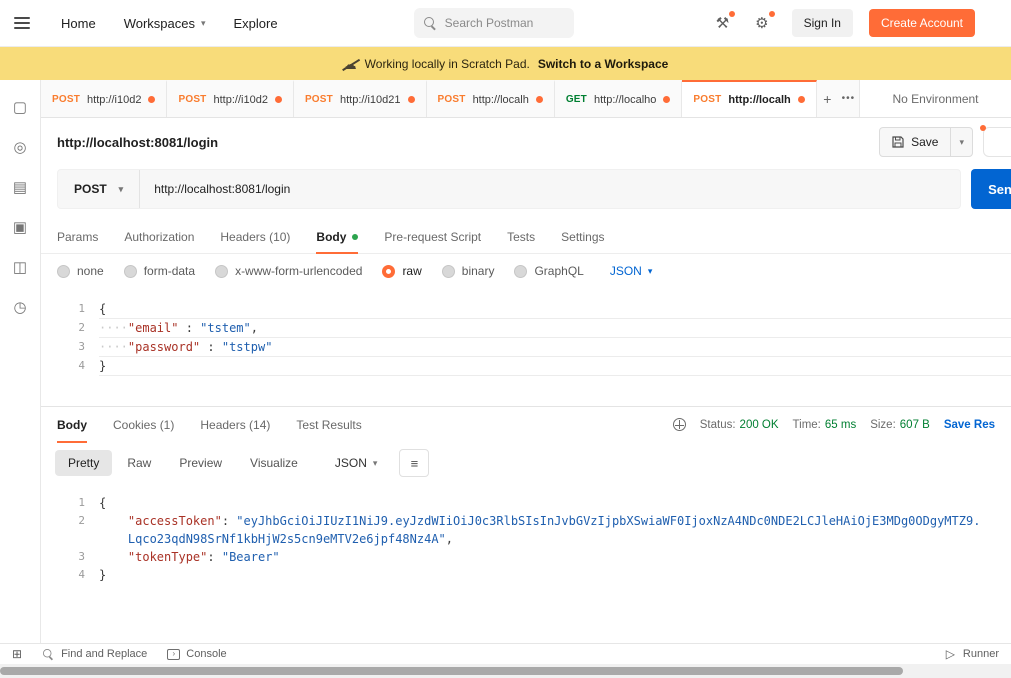 This screenshot has height=678, width=1011. What do you see at coordinates (969, 425) in the screenshot?
I see `save-response-button: Save Res` at bounding box center [969, 425].